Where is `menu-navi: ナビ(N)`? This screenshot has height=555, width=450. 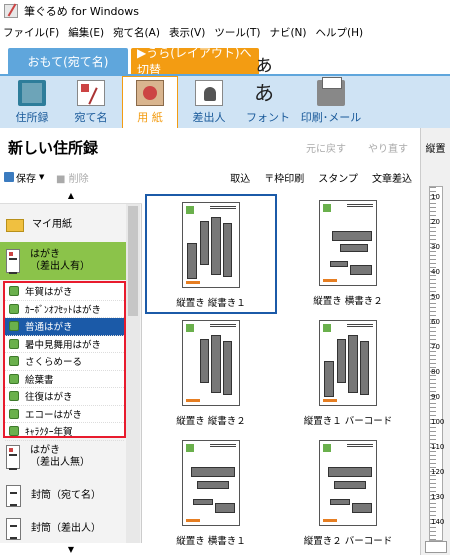 menu-navi: ナビ(N) is located at coordinates (287, 32).